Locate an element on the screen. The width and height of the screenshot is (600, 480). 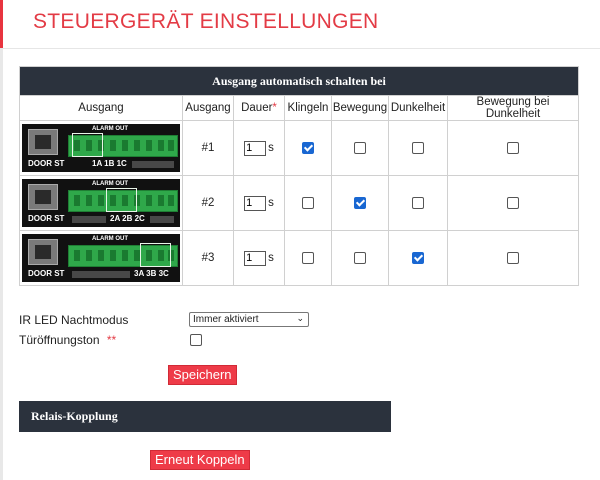
header-divider is located at coordinates (300, 48).